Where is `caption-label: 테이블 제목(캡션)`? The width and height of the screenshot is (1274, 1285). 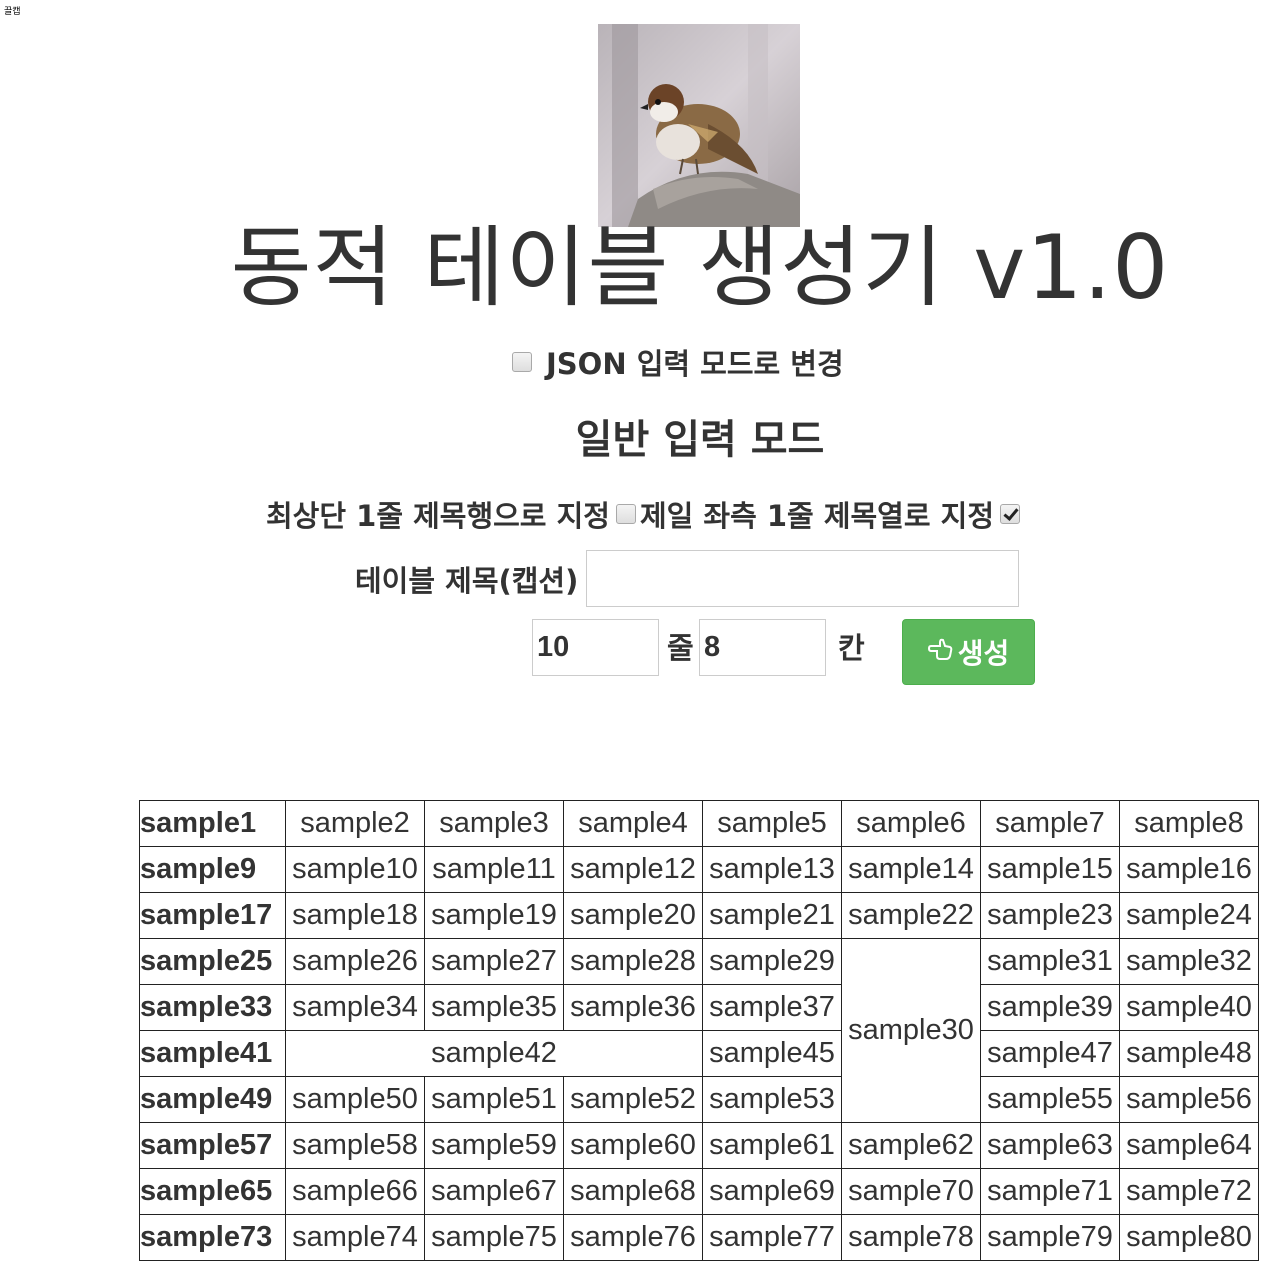 caption-label: 테이블 제목(캡션) is located at coordinates (467, 580).